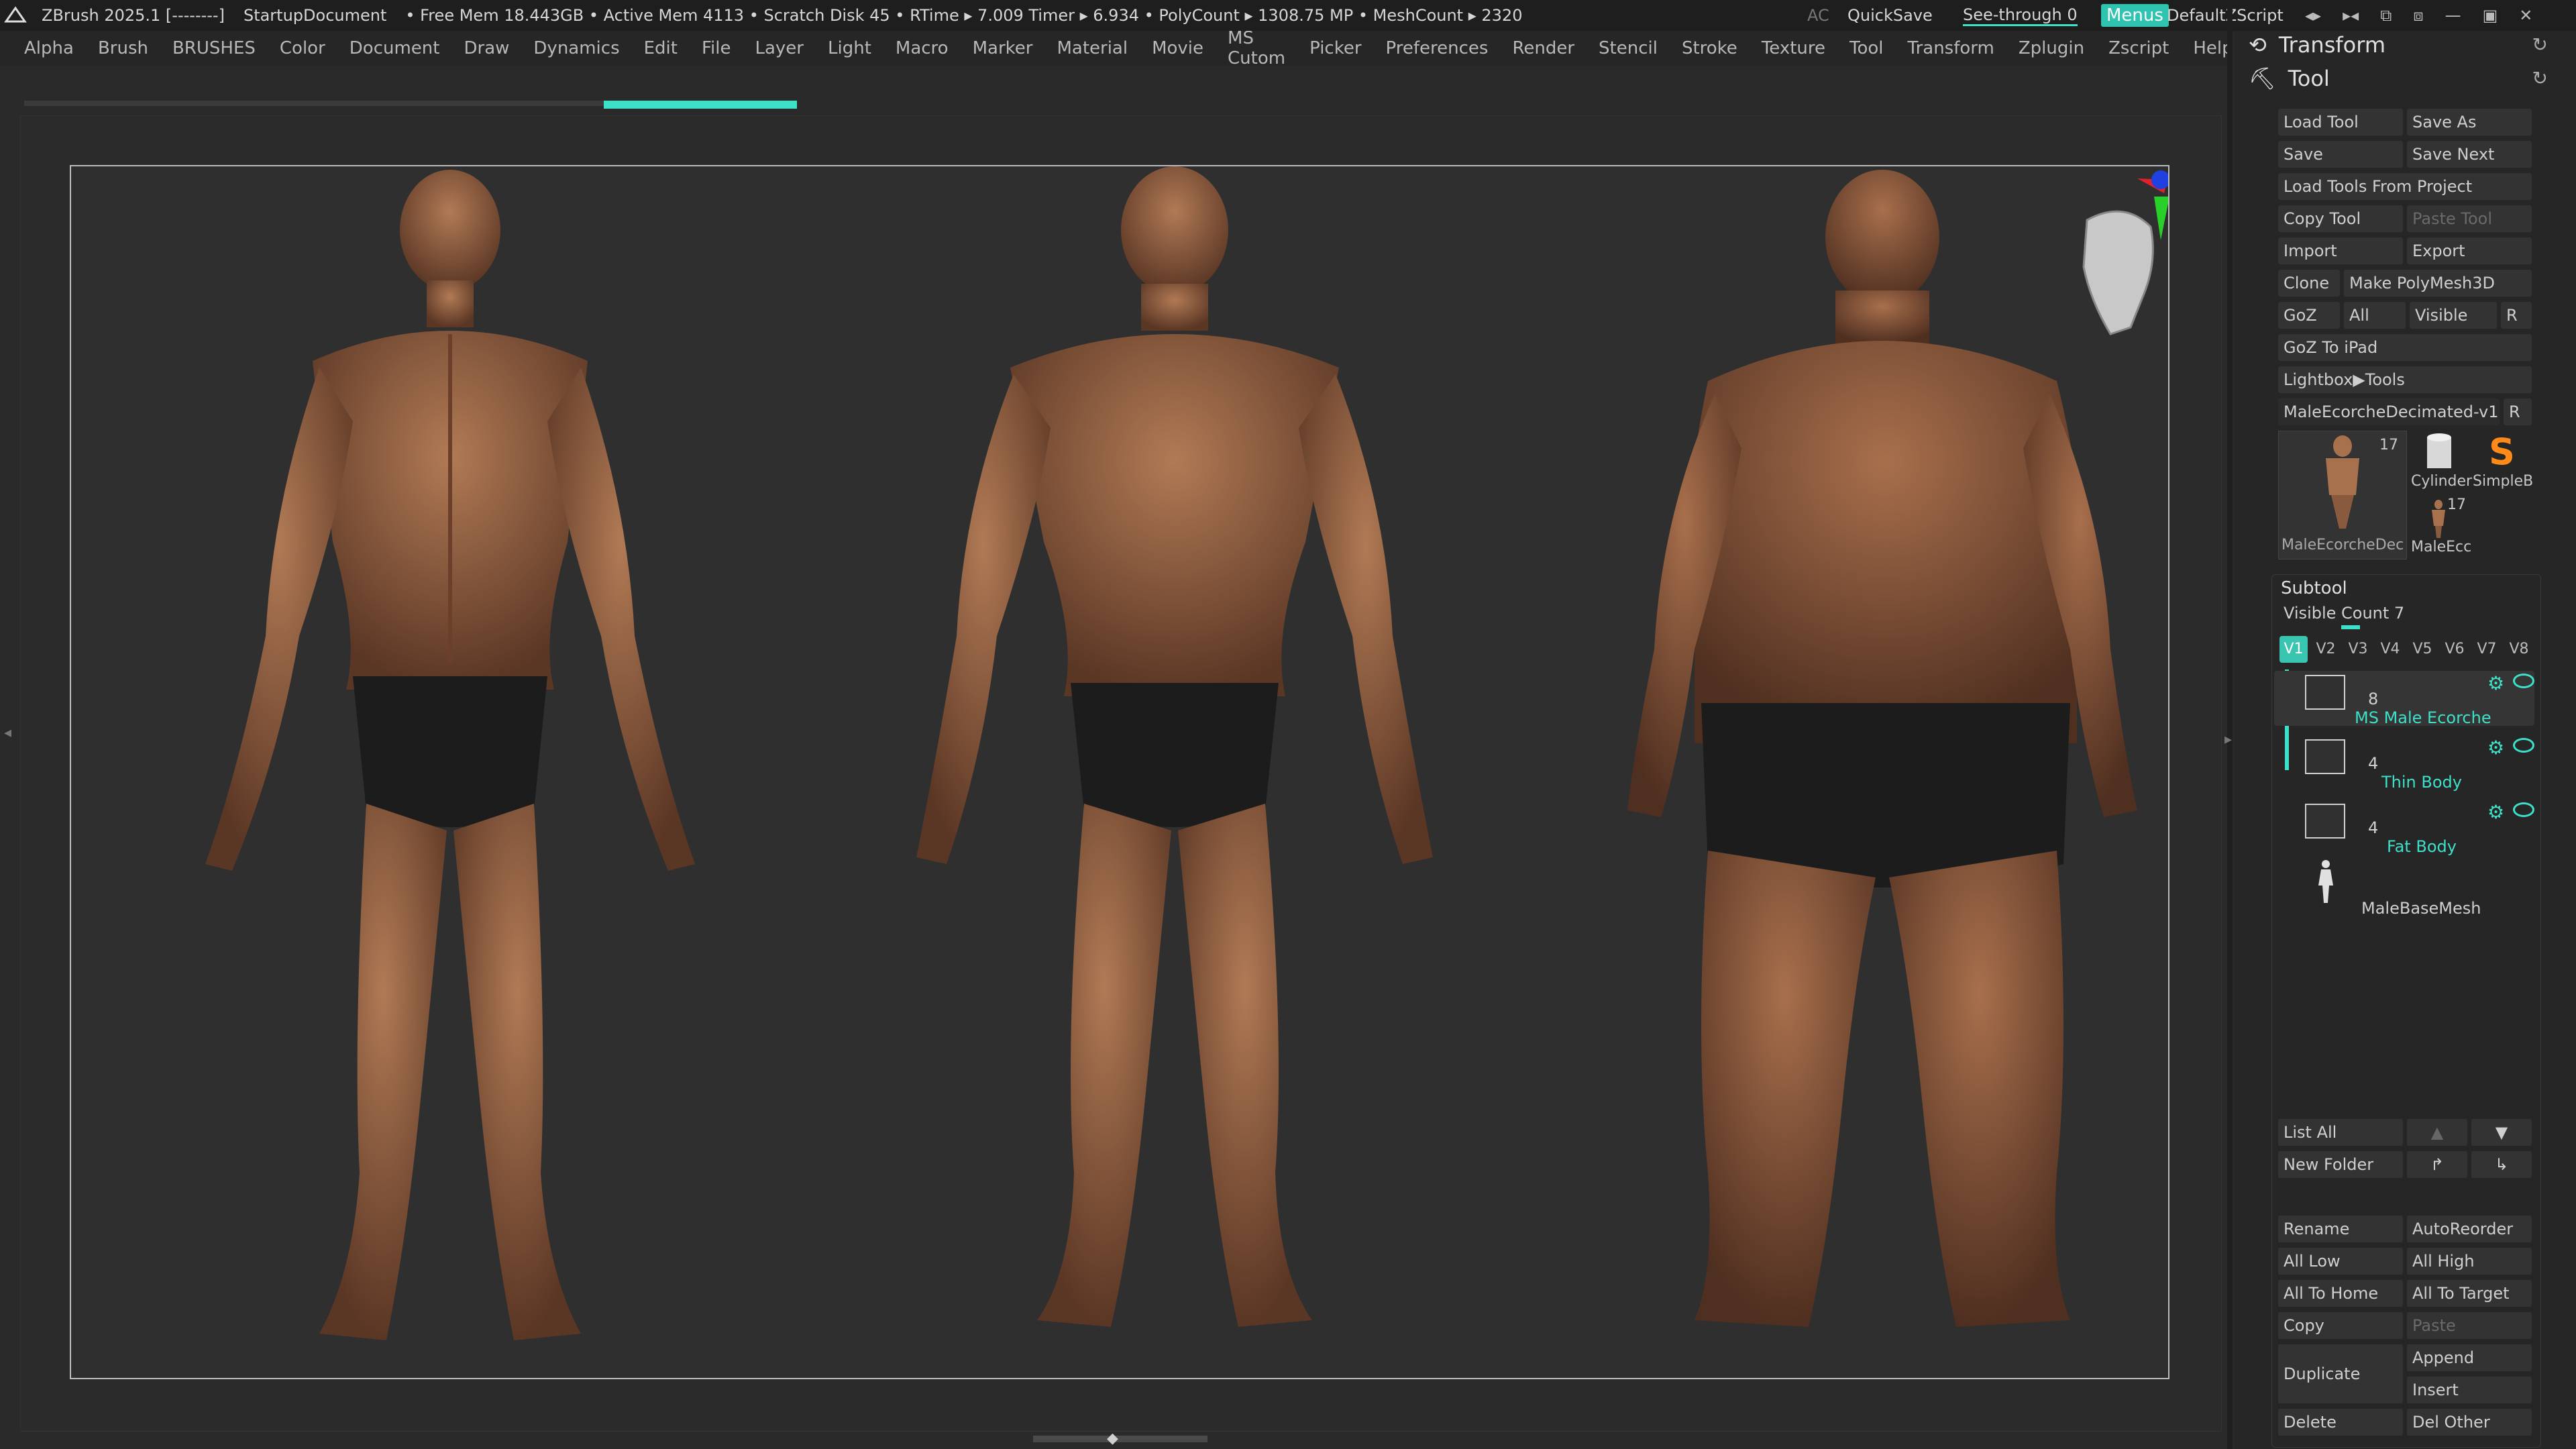 This screenshot has width=2576, height=1449. What do you see at coordinates (2386, 15) in the screenshot?
I see `layout-icon-3: ⧉` at bounding box center [2386, 15].